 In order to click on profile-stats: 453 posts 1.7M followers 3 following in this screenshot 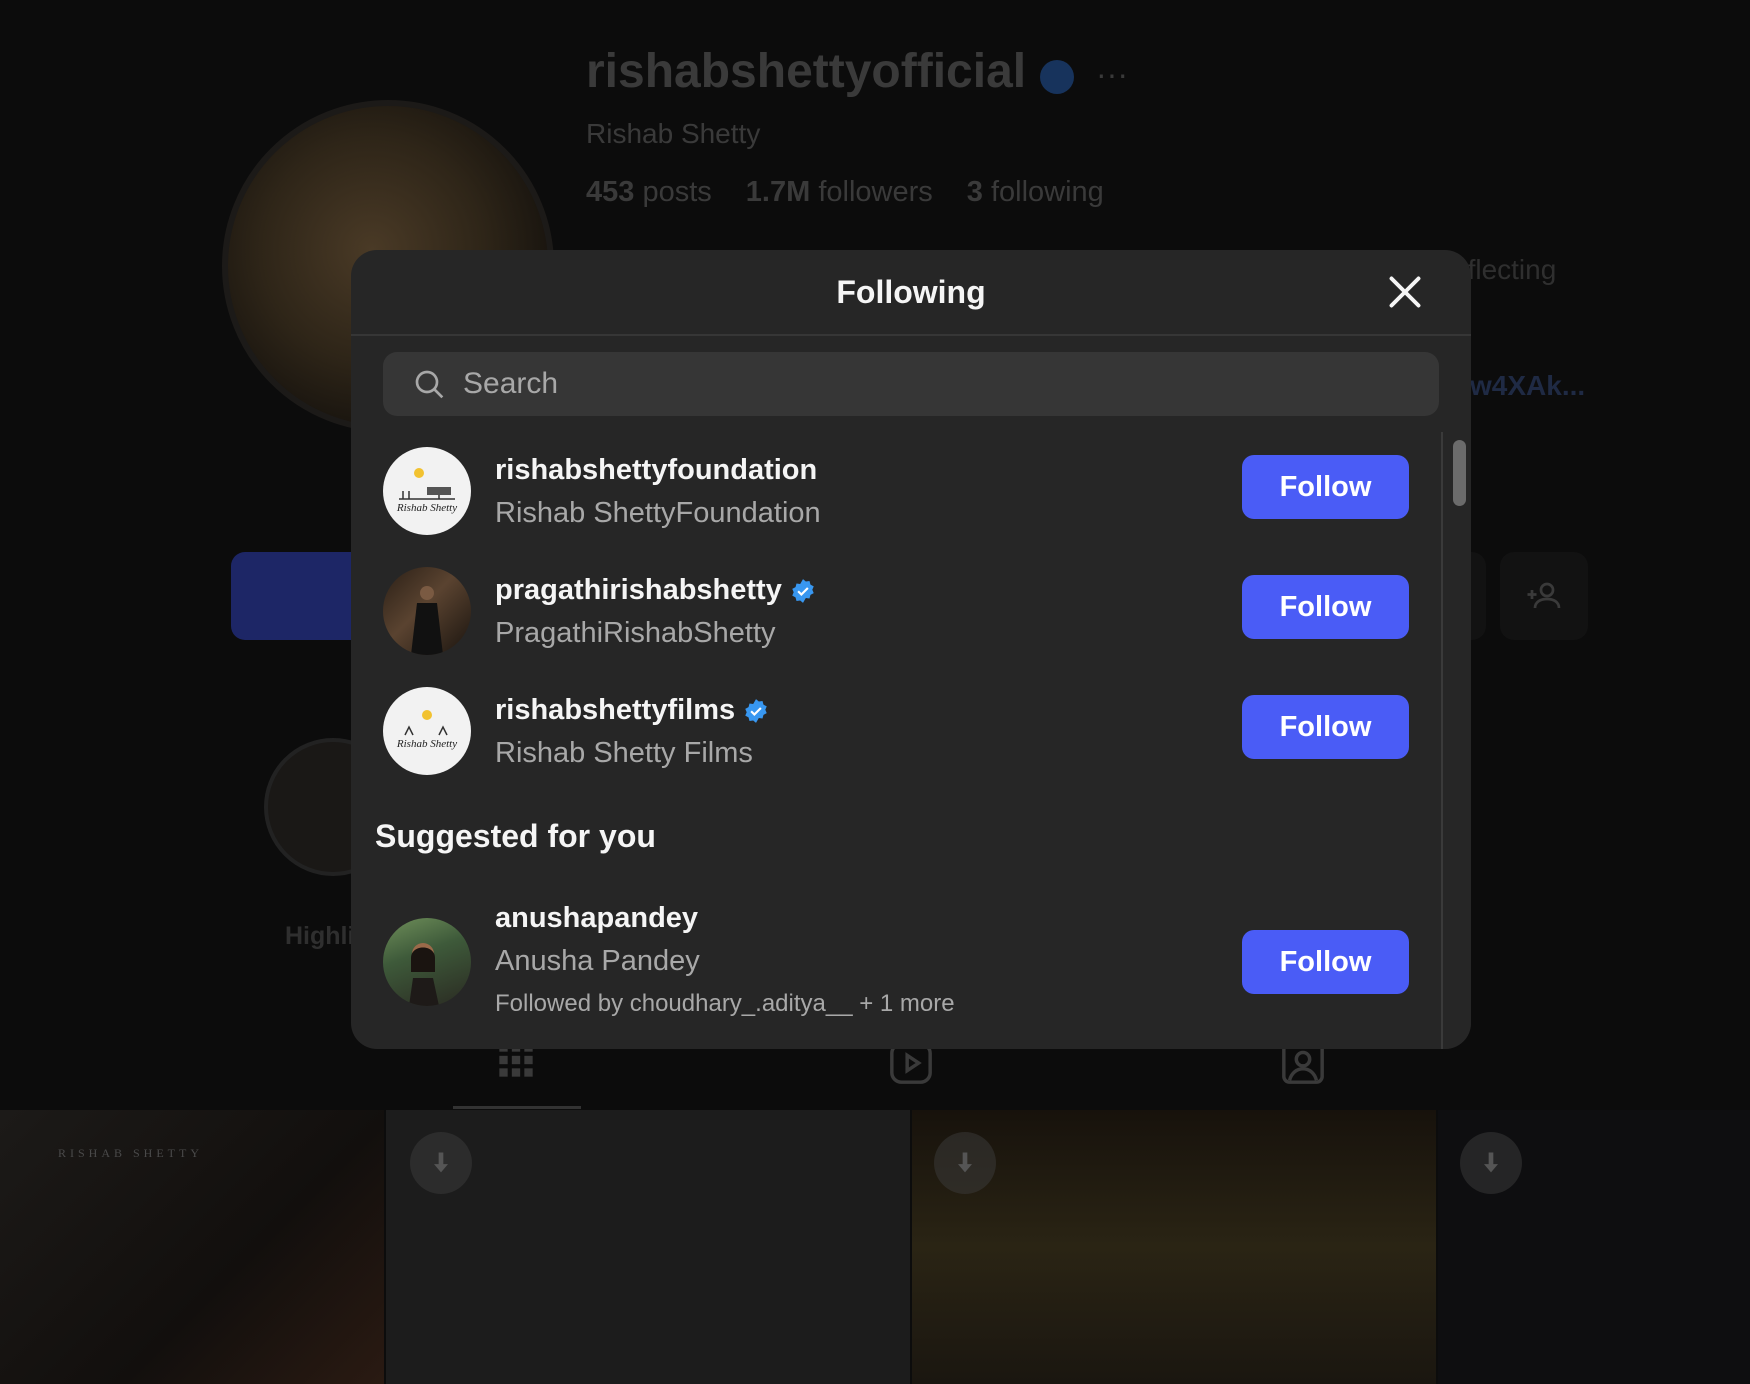, I will do `click(845, 192)`.